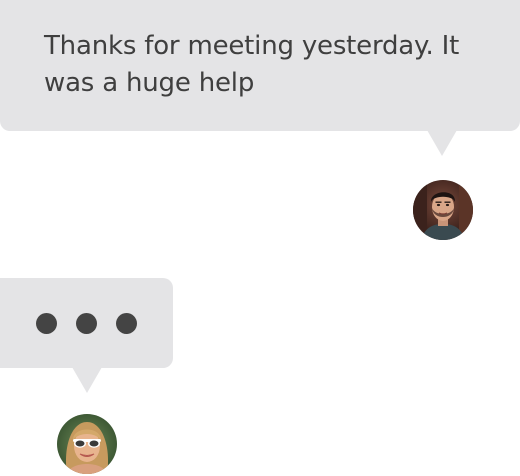  I want to click on outgoing-message-tail, so click(442, 143).